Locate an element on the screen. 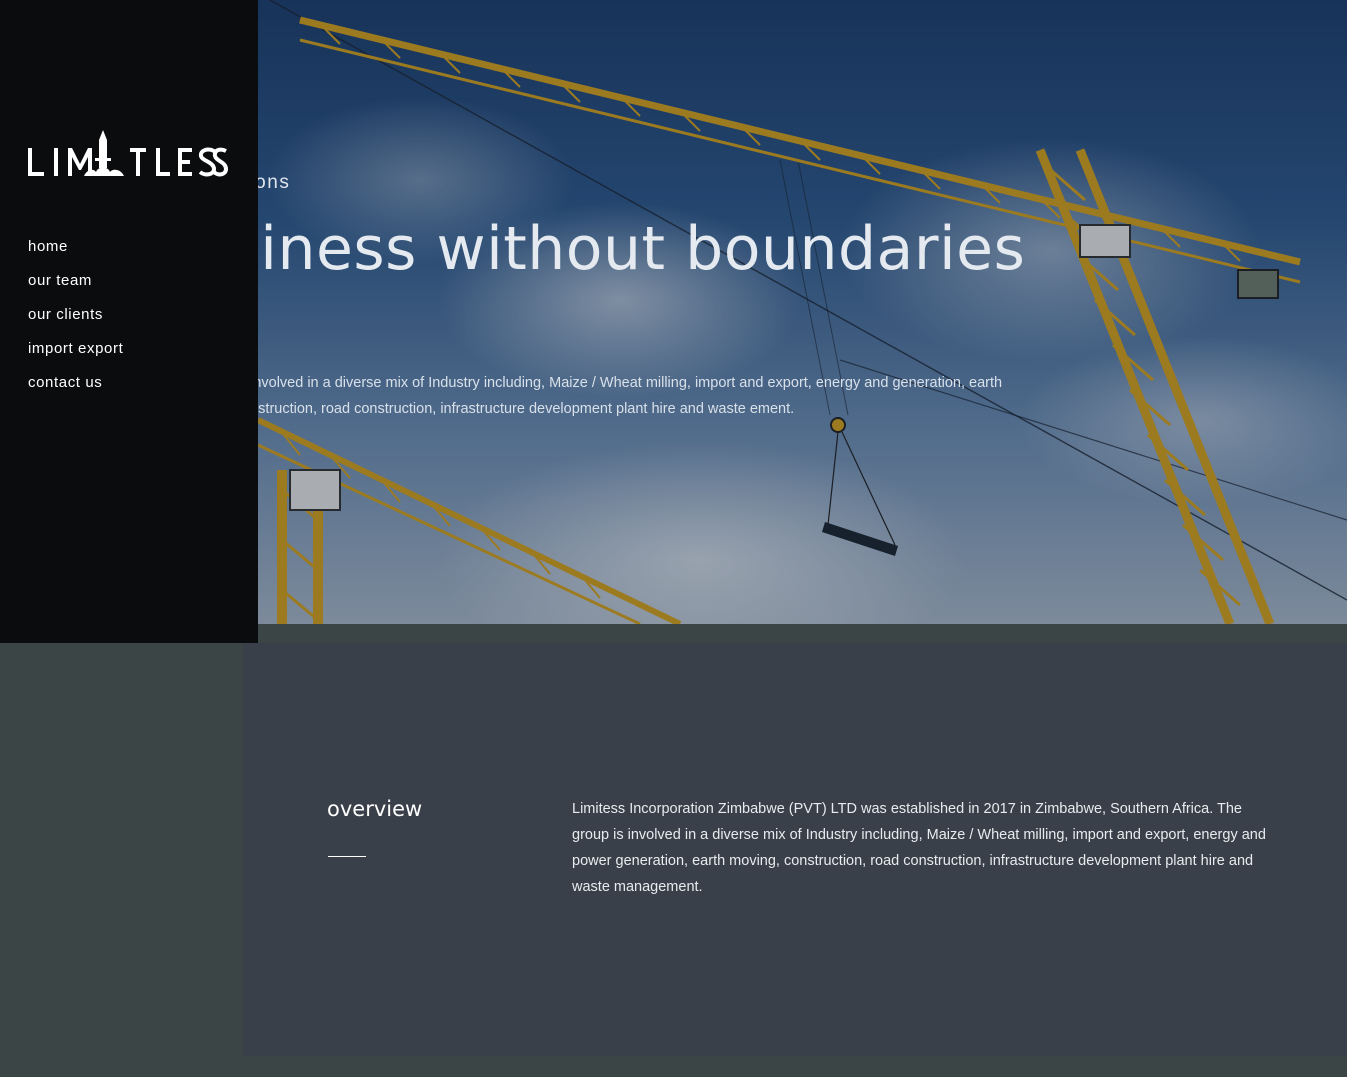 The image size is (1347, 1077). nav-link-contact-us: contact us is located at coordinates (65, 382).